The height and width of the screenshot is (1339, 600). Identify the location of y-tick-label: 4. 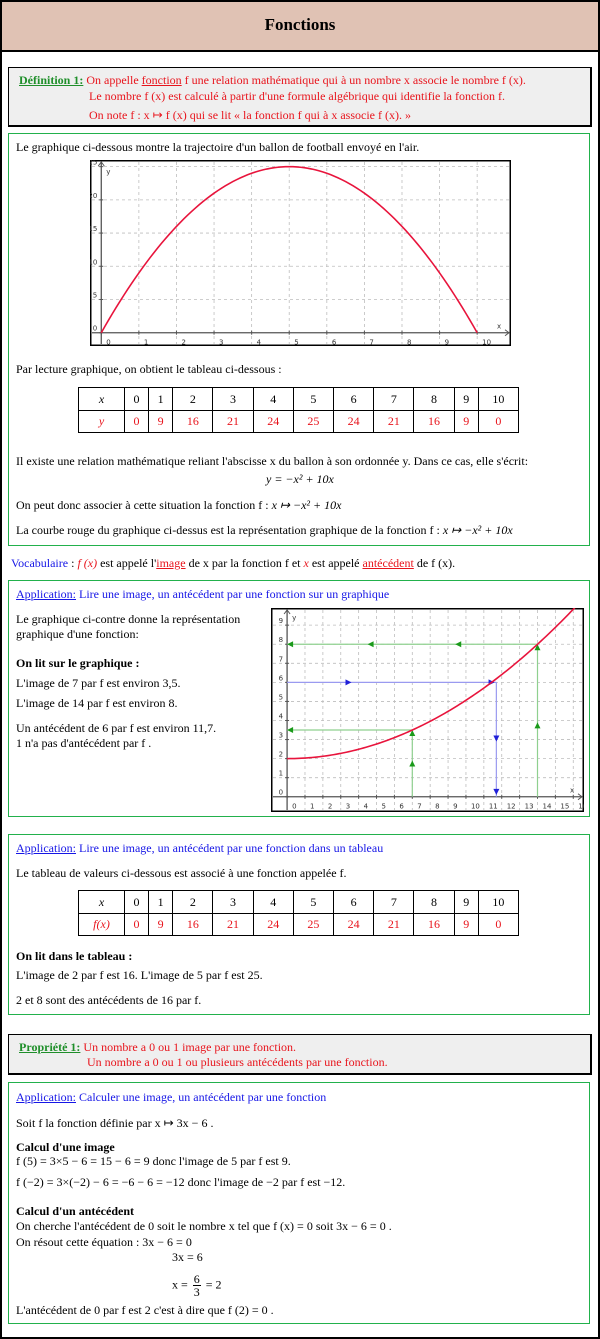
(281, 716).